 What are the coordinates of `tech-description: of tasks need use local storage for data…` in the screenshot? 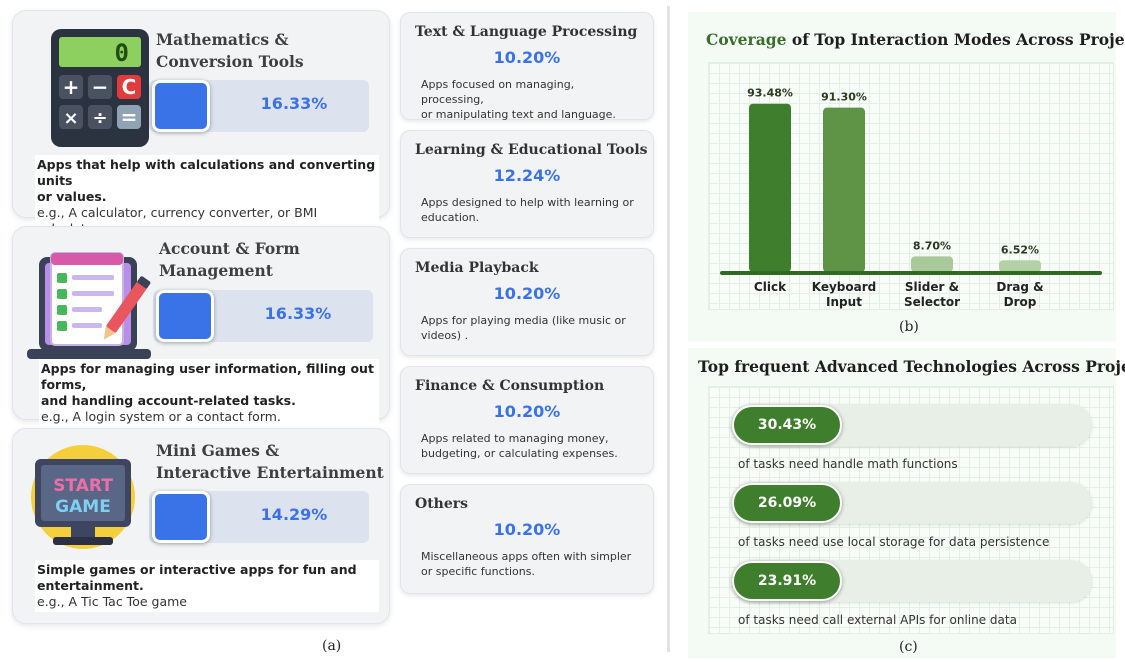 It's located at (894, 542).